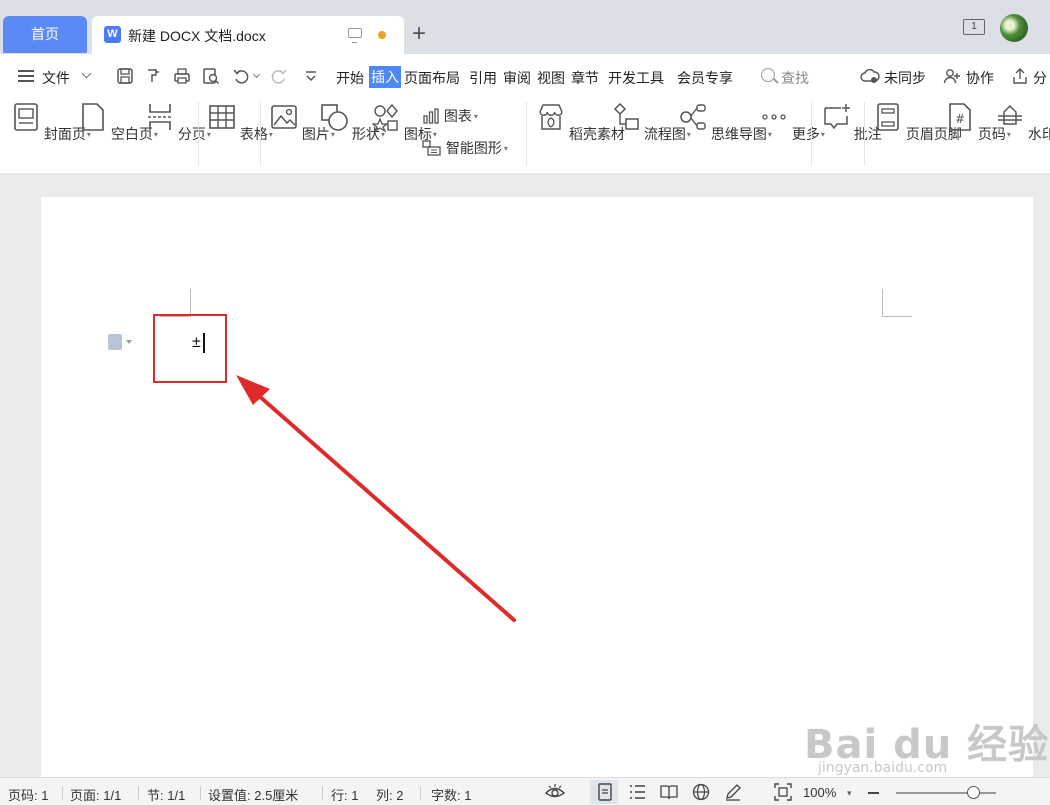 The height and width of the screenshot is (805, 1050). I want to click on outline-view-icon, so click(637, 792).